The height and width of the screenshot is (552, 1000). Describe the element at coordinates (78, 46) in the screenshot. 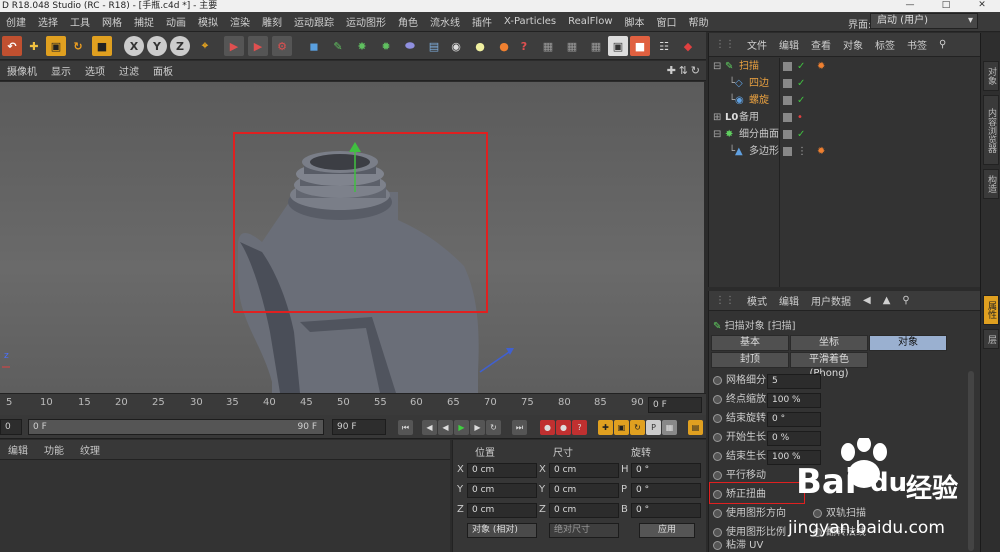

I see `rotate-icon: ↻` at that location.